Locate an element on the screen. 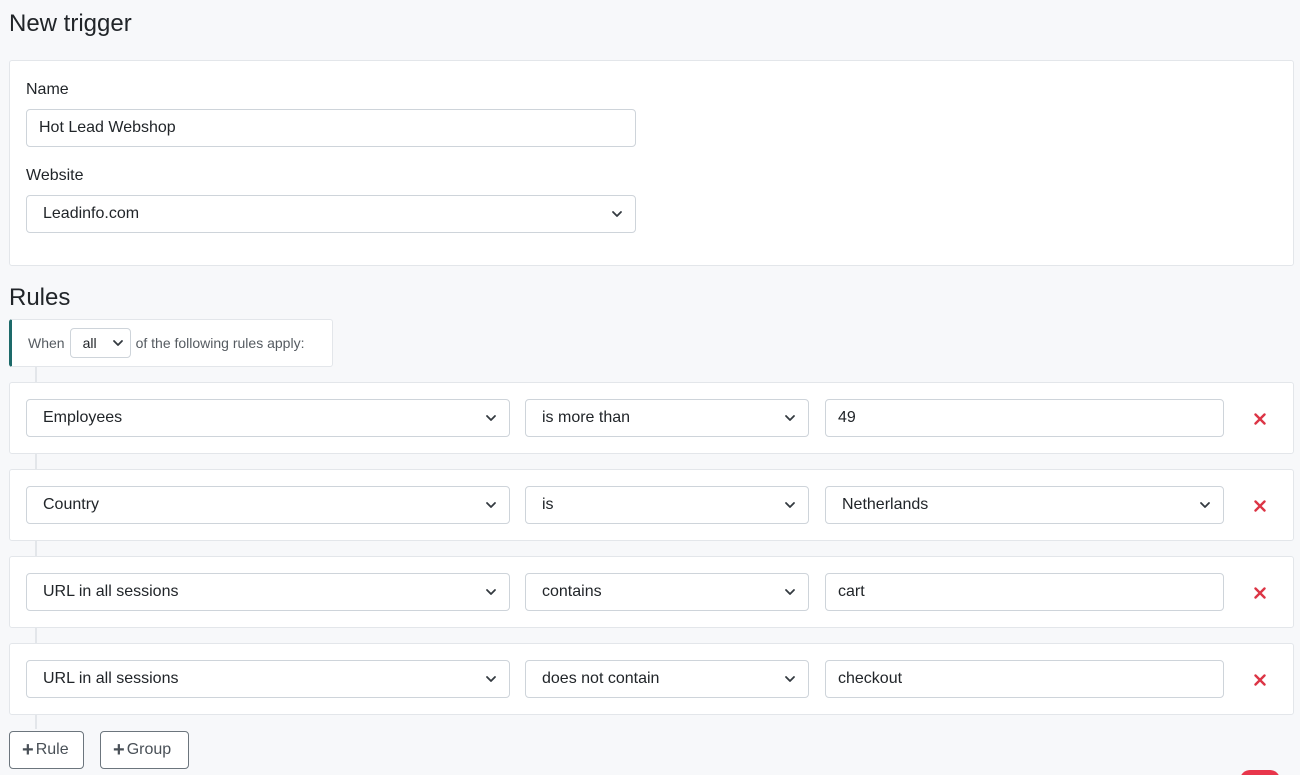 This screenshot has width=1300, height=775. add-rule-label: Rule is located at coordinates (52, 749).